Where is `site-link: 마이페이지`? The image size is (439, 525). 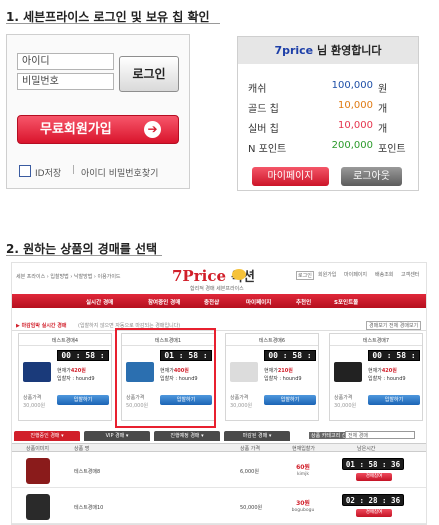
site-link: 마이페이지 is located at coordinates (355, 274).